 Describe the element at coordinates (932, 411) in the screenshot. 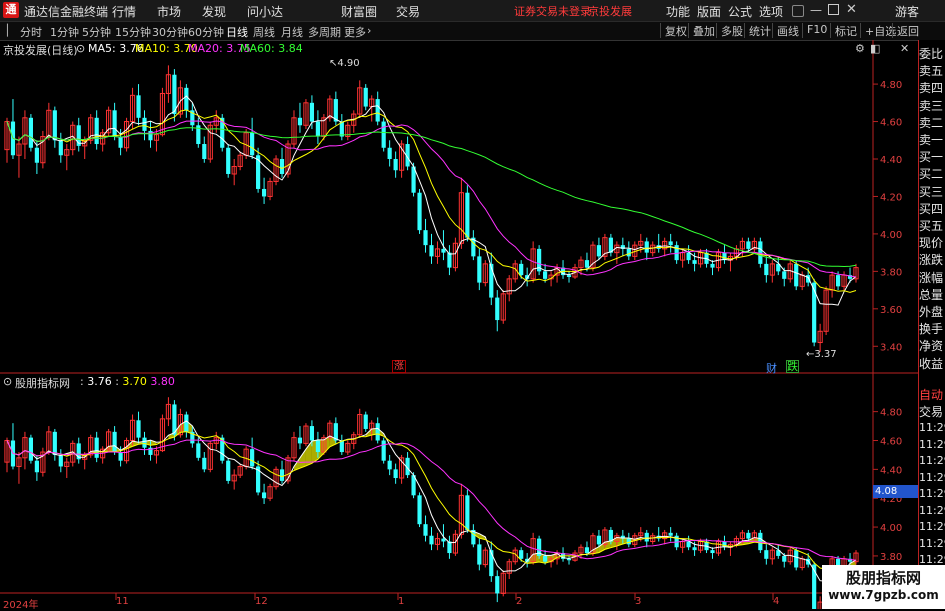

I see `trade-label: 交易` at that location.